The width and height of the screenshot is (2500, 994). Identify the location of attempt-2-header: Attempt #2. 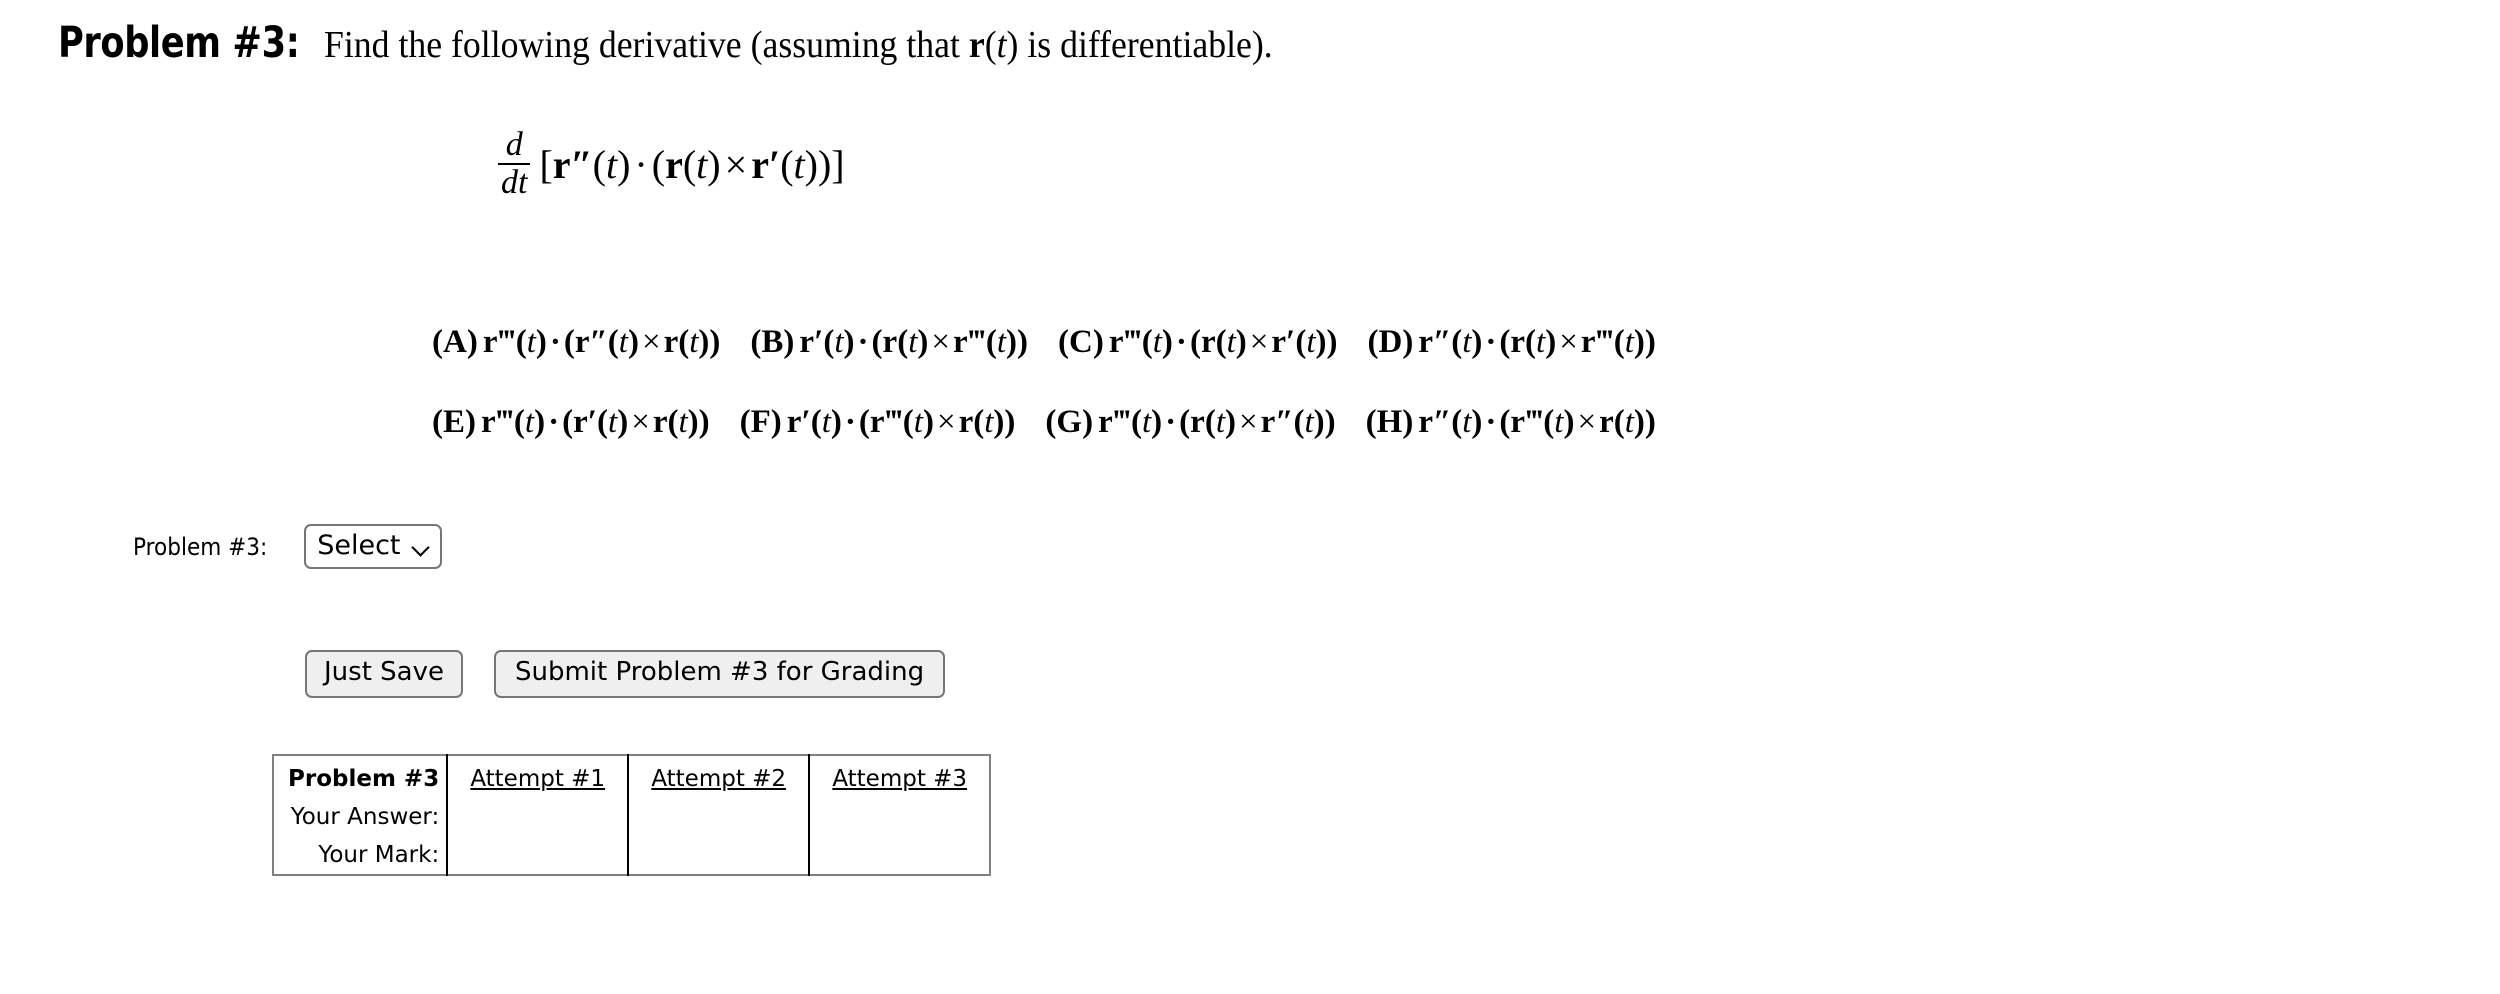
(718, 776).